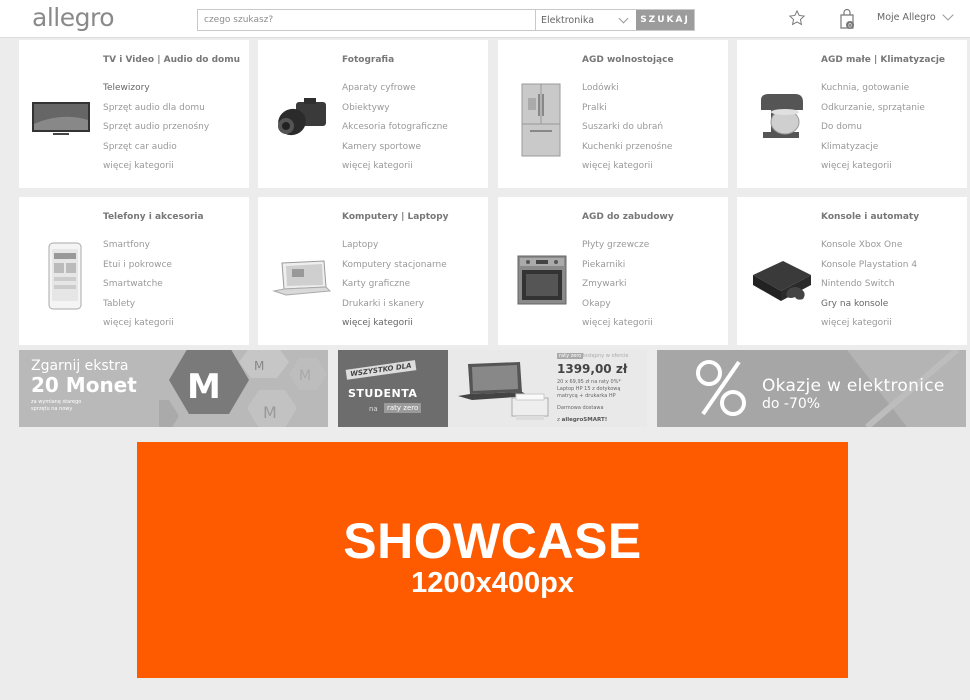  I want to click on category-link: Sprzęt audio dla domu, so click(156, 112).